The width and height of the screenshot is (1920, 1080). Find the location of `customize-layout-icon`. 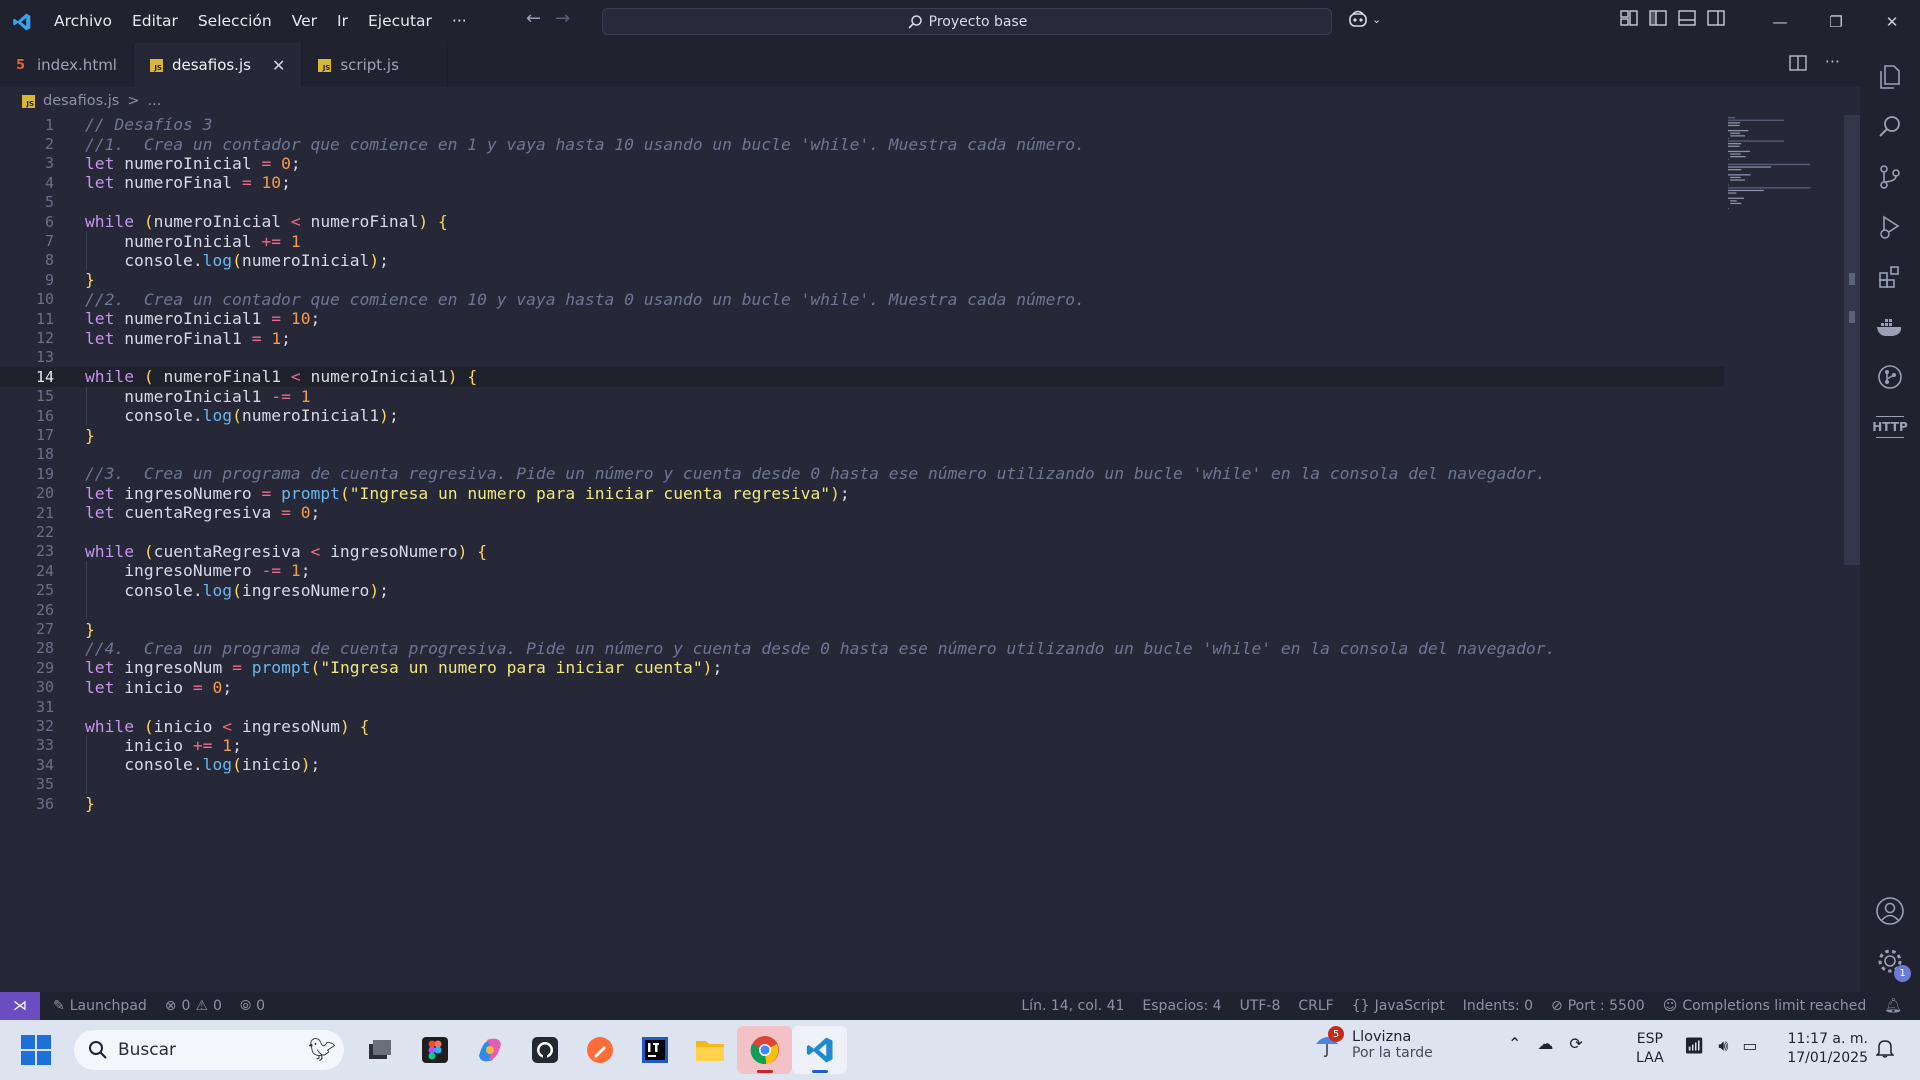

customize-layout-icon is located at coordinates (1629, 18).